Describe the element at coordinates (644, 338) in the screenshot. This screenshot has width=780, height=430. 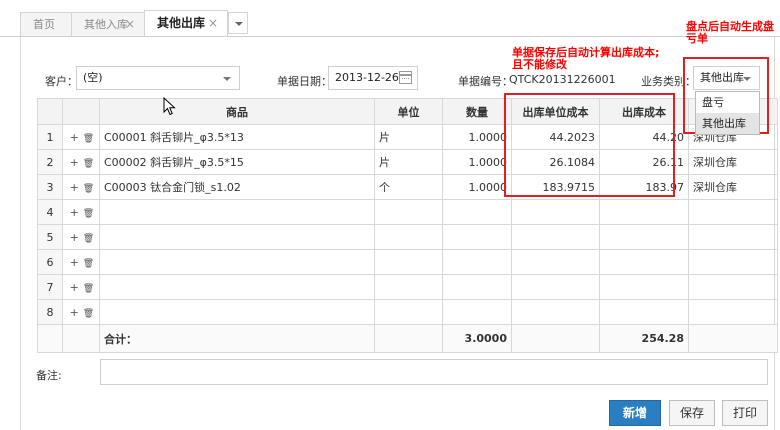
I see `total-cost: 254.28` at that location.